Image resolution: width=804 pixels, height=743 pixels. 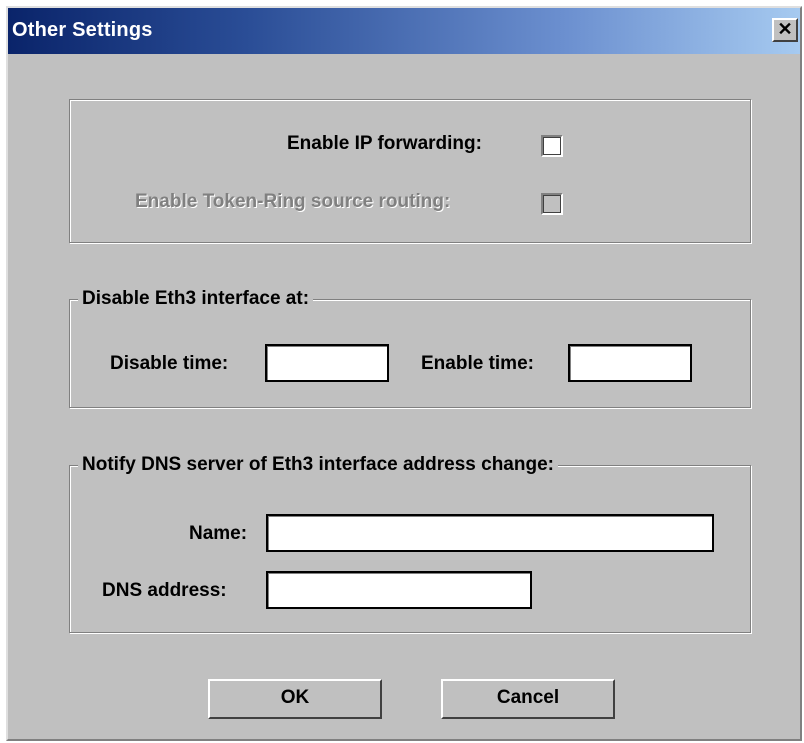 What do you see at coordinates (399, 590) in the screenshot?
I see `dns-address-input` at bounding box center [399, 590].